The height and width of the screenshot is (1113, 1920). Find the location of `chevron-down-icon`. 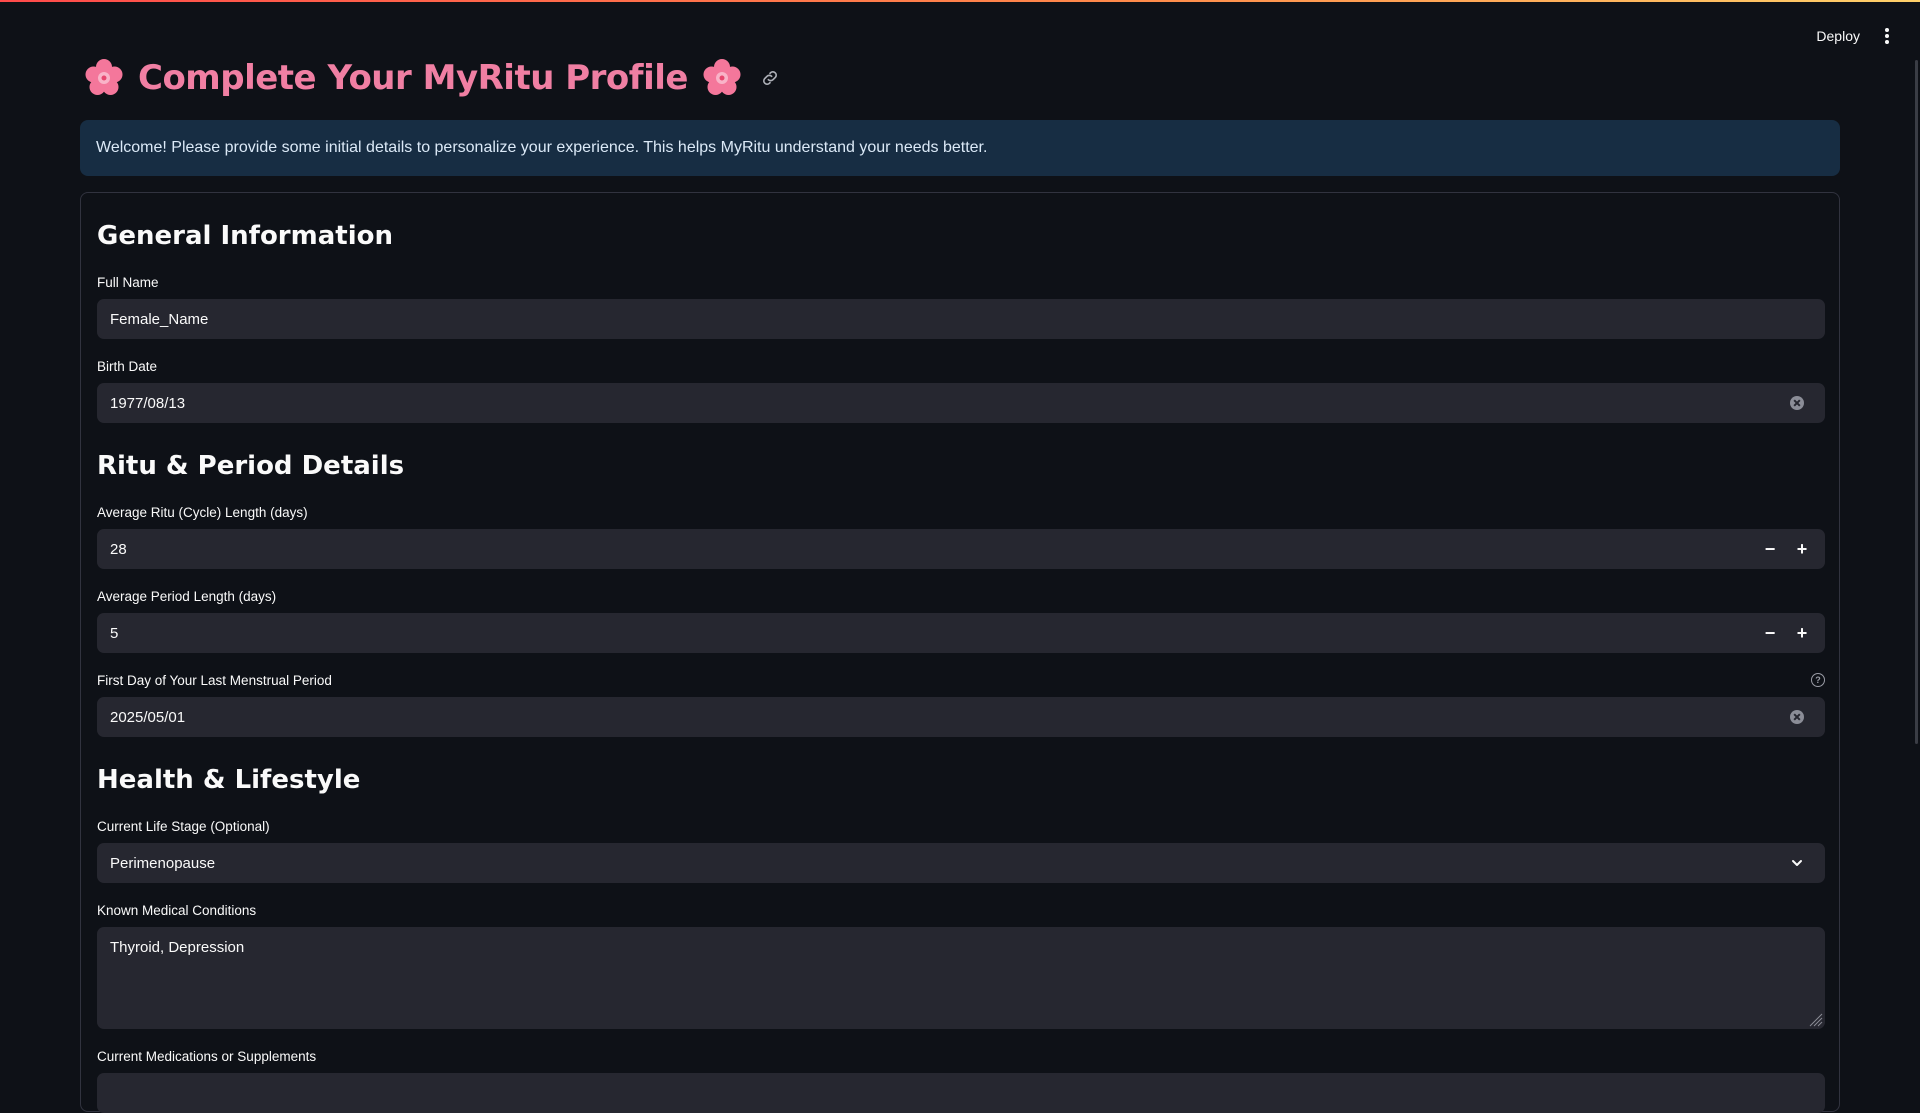

chevron-down-icon is located at coordinates (1797, 863).